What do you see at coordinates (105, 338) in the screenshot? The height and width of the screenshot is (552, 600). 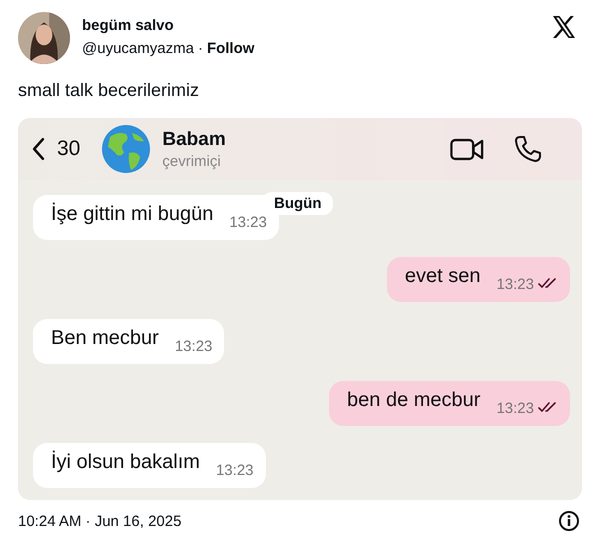 I see `message-text: Ben mecbur` at bounding box center [105, 338].